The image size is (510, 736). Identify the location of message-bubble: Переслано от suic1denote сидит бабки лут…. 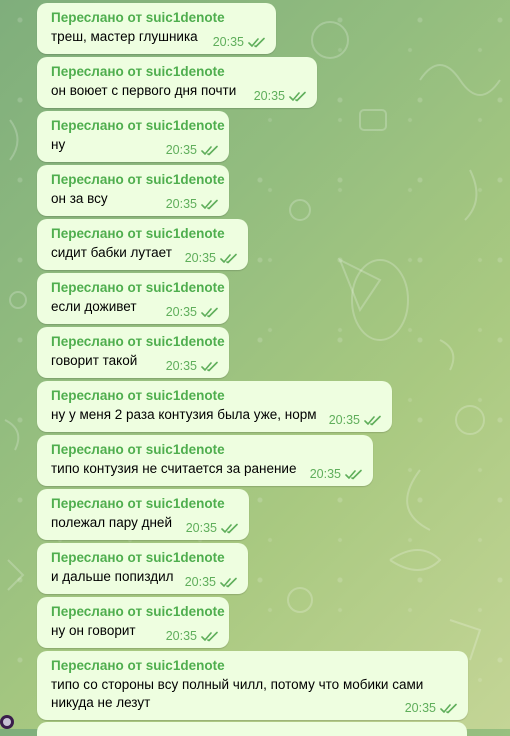
(142, 244).